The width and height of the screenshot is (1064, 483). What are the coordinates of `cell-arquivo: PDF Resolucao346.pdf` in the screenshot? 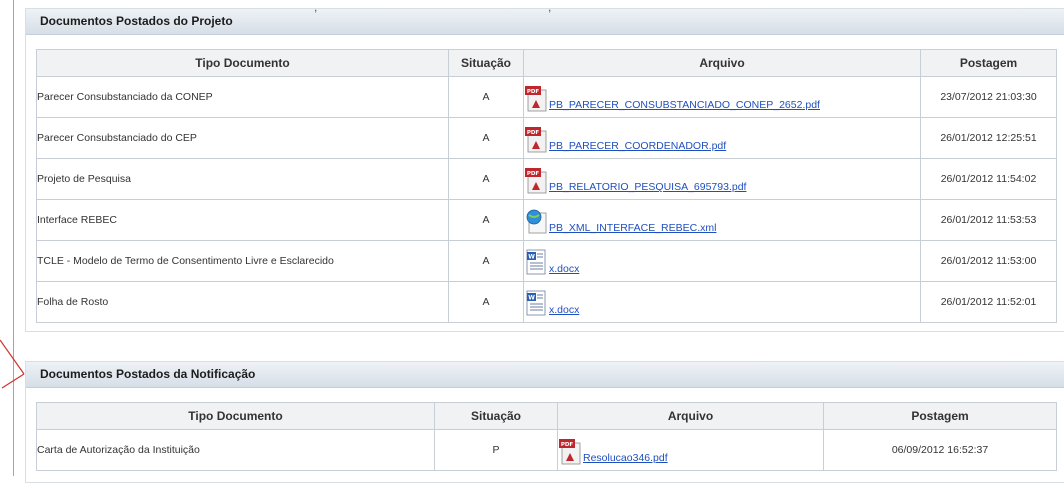 It's located at (690, 450).